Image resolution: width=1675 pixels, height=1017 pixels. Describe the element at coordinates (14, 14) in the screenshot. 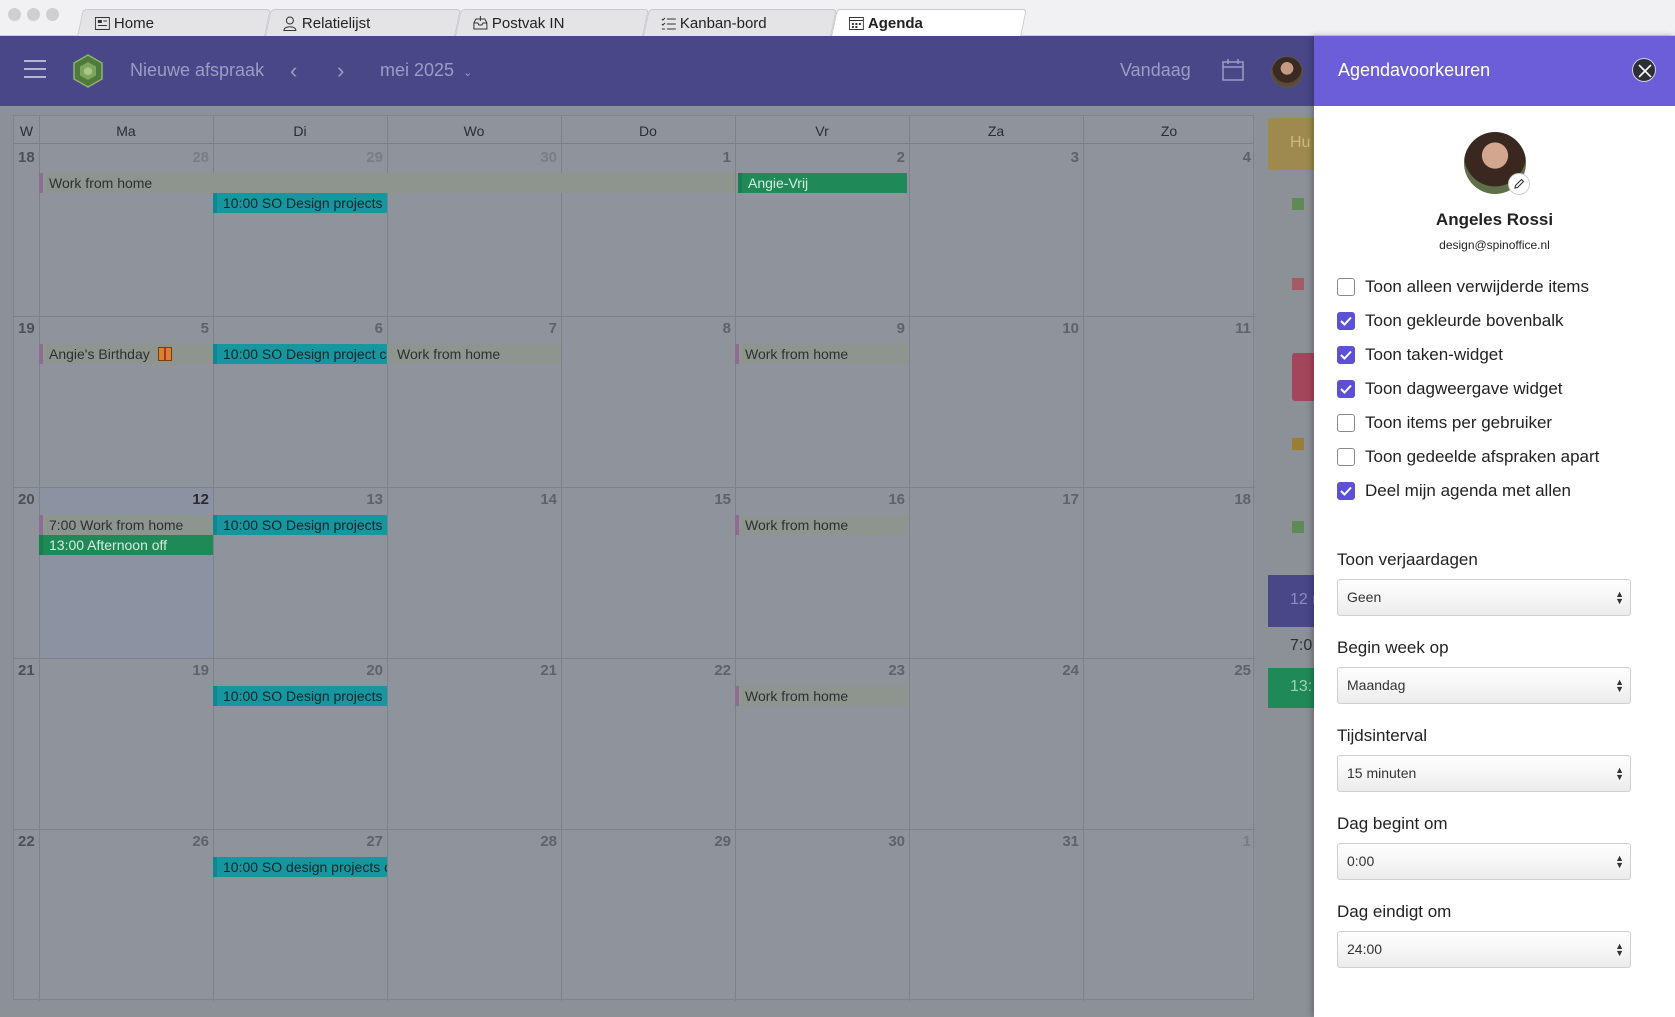

I see `window-close-dot` at that location.